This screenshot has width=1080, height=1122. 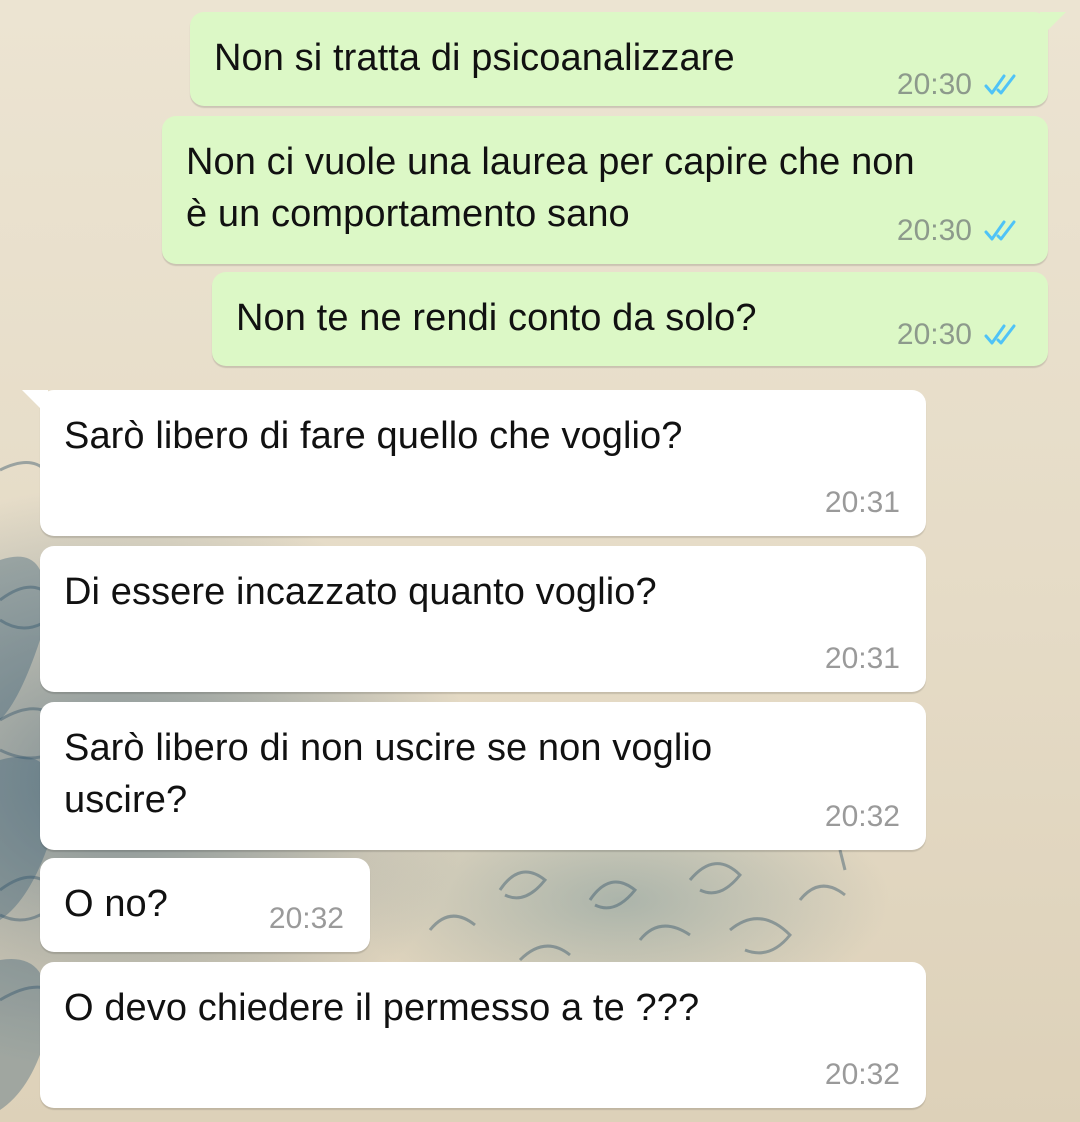 What do you see at coordinates (116, 904) in the screenshot?
I see `message-text: O no?` at bounding box center [116, 904].